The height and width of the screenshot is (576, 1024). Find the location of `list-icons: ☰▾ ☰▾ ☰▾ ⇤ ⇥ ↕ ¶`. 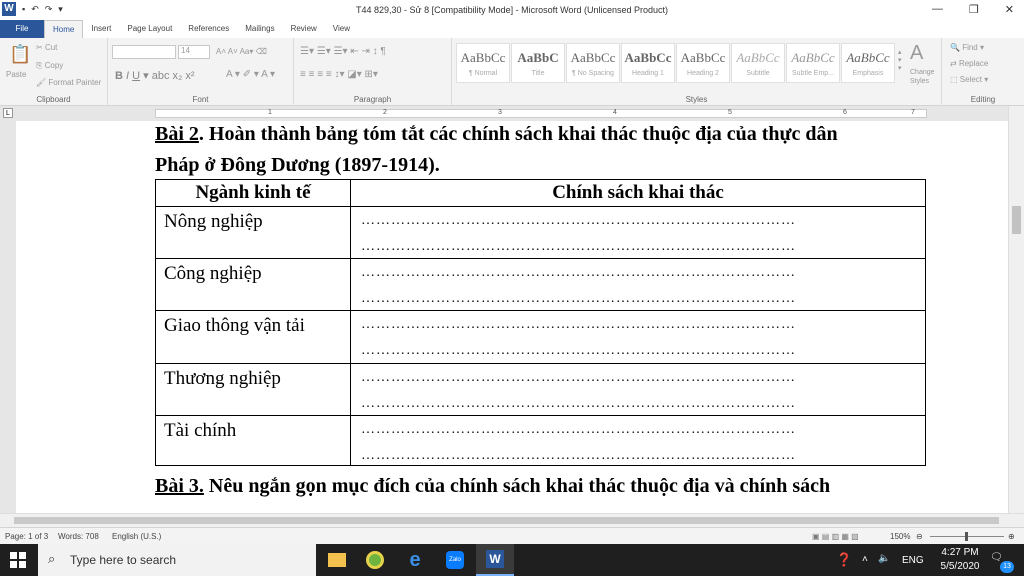

list-icons: ☰▾ ☰▾ ☰▾ ⇤ ⇥ ↕ ¶ is located at coordinates (343, 51).